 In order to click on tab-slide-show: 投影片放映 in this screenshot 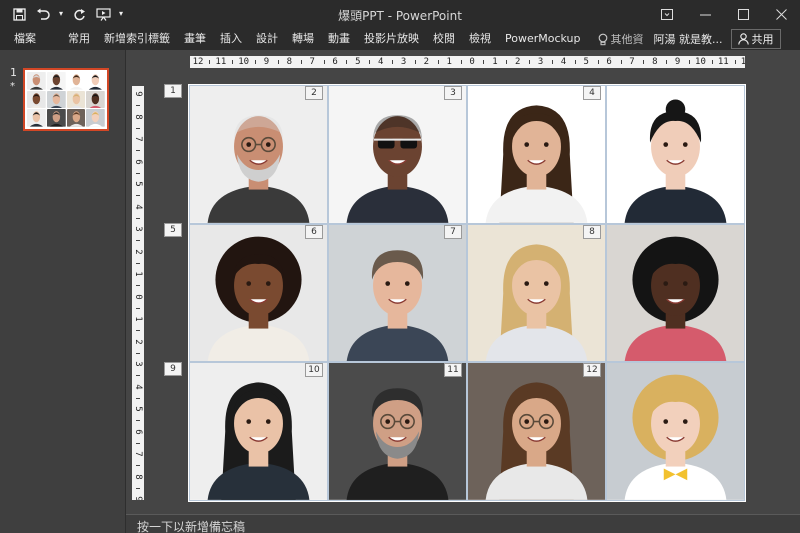, I will do `click(391, 39)`.